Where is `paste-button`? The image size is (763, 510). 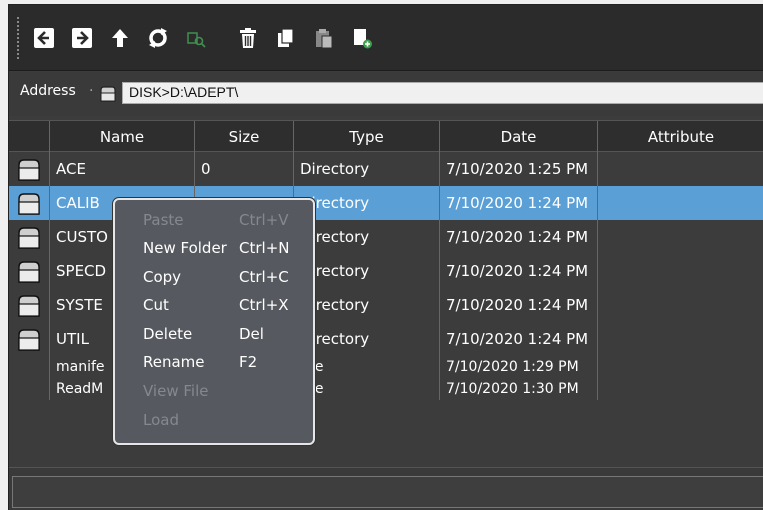
paste-button is located at coordinates (324, 38).